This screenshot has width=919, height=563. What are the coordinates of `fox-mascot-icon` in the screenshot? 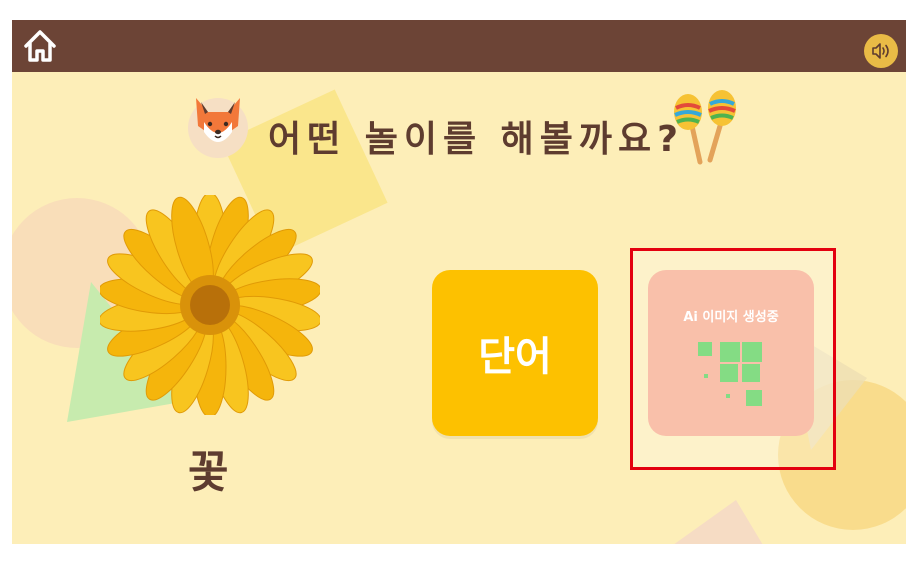 It's located at (218, 124).